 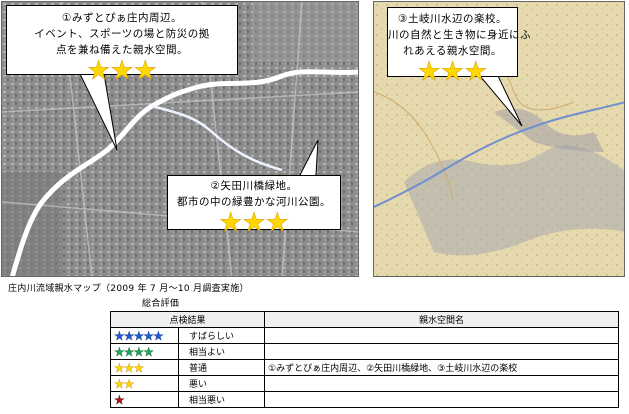 What do you see at coordinates (459, 46) in the screenshot?
I see `callout-tokigawa-mizube: ③土岐川水辺の楽校。 川の自然と生き物に身近にふ れあえる親水空間。 ★★★` at bounding box center [459, 46].